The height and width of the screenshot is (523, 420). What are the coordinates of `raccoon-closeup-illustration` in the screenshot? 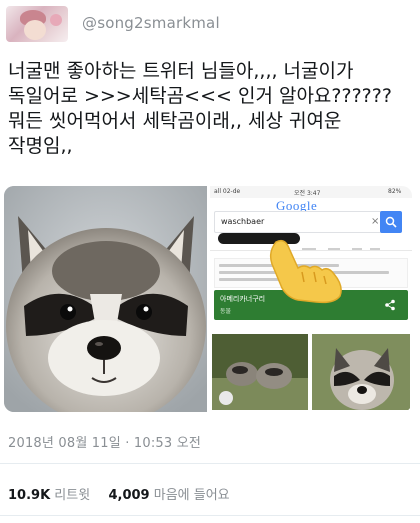 It's located at (361, 372).